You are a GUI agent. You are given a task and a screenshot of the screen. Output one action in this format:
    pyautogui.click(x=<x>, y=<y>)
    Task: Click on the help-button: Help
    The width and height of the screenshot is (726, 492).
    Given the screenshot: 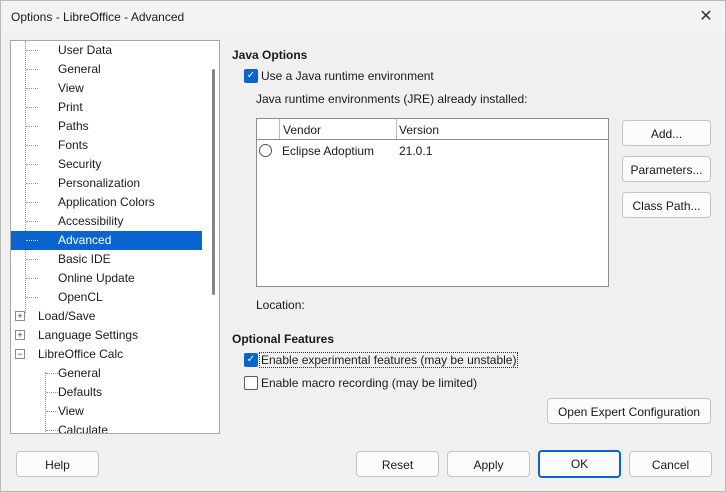 What is the action you would take?
    pyautogui.click(x=57, y=464)
    